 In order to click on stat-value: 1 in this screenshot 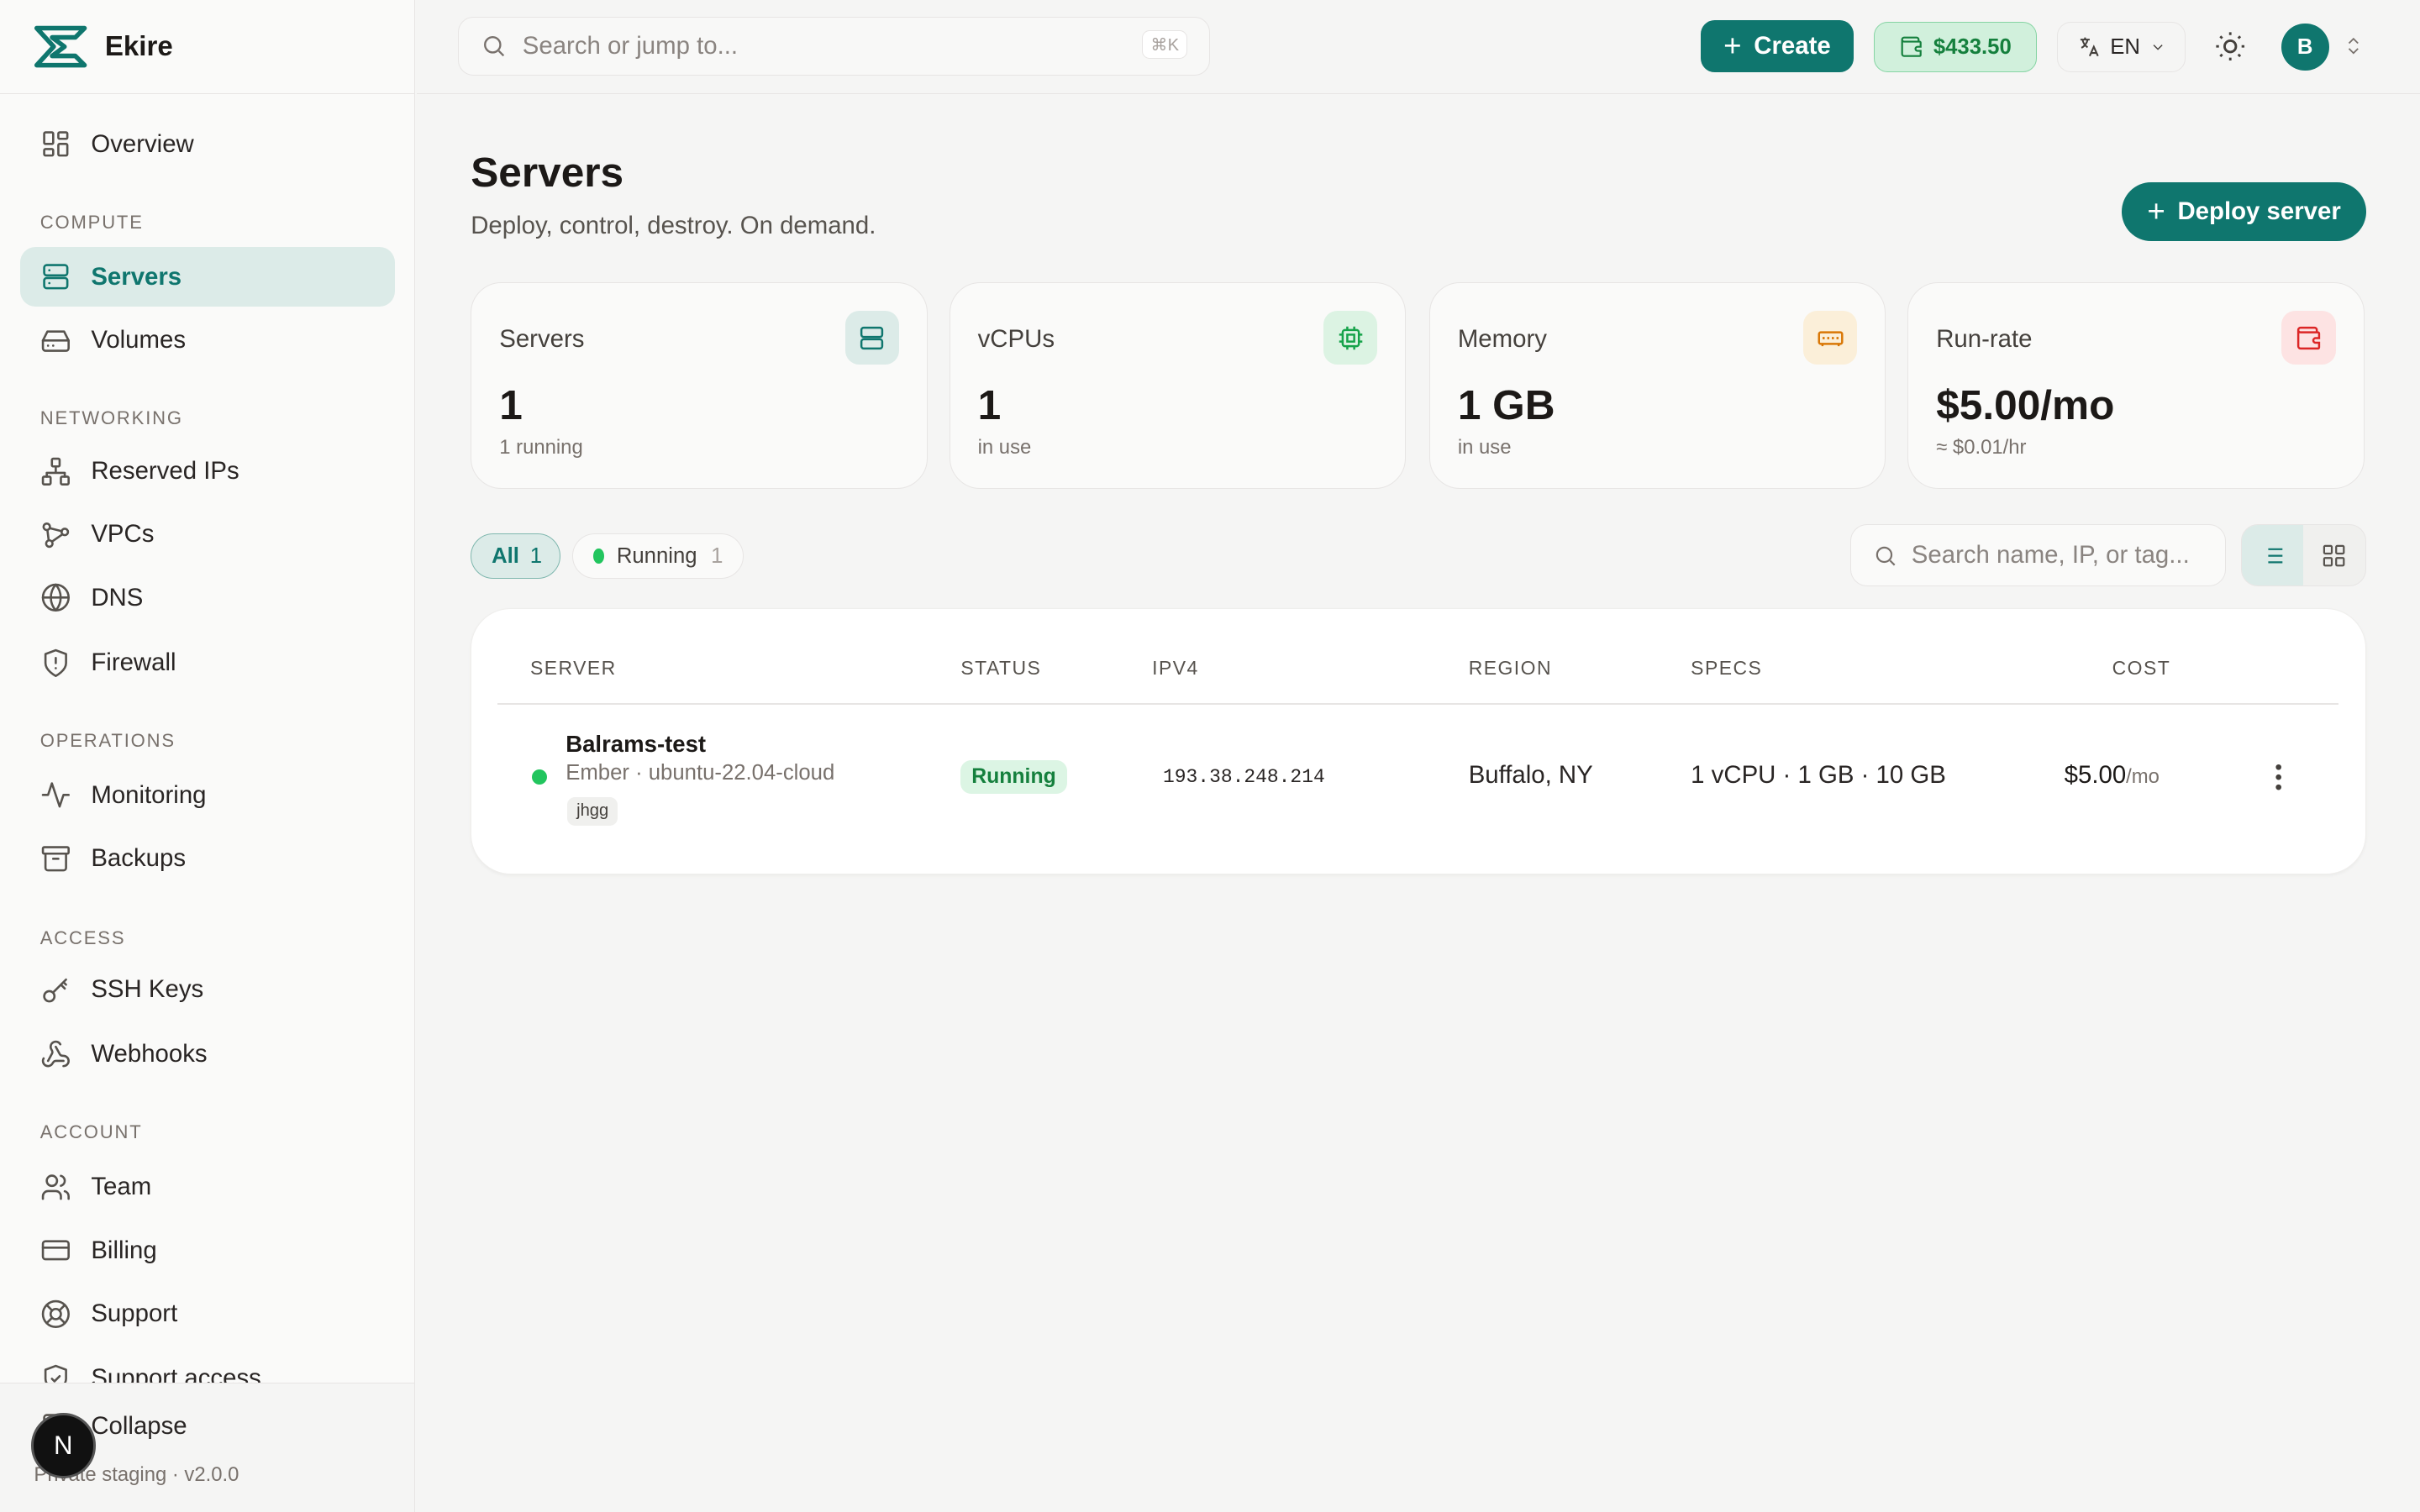, I will do `click(511, 404)`.